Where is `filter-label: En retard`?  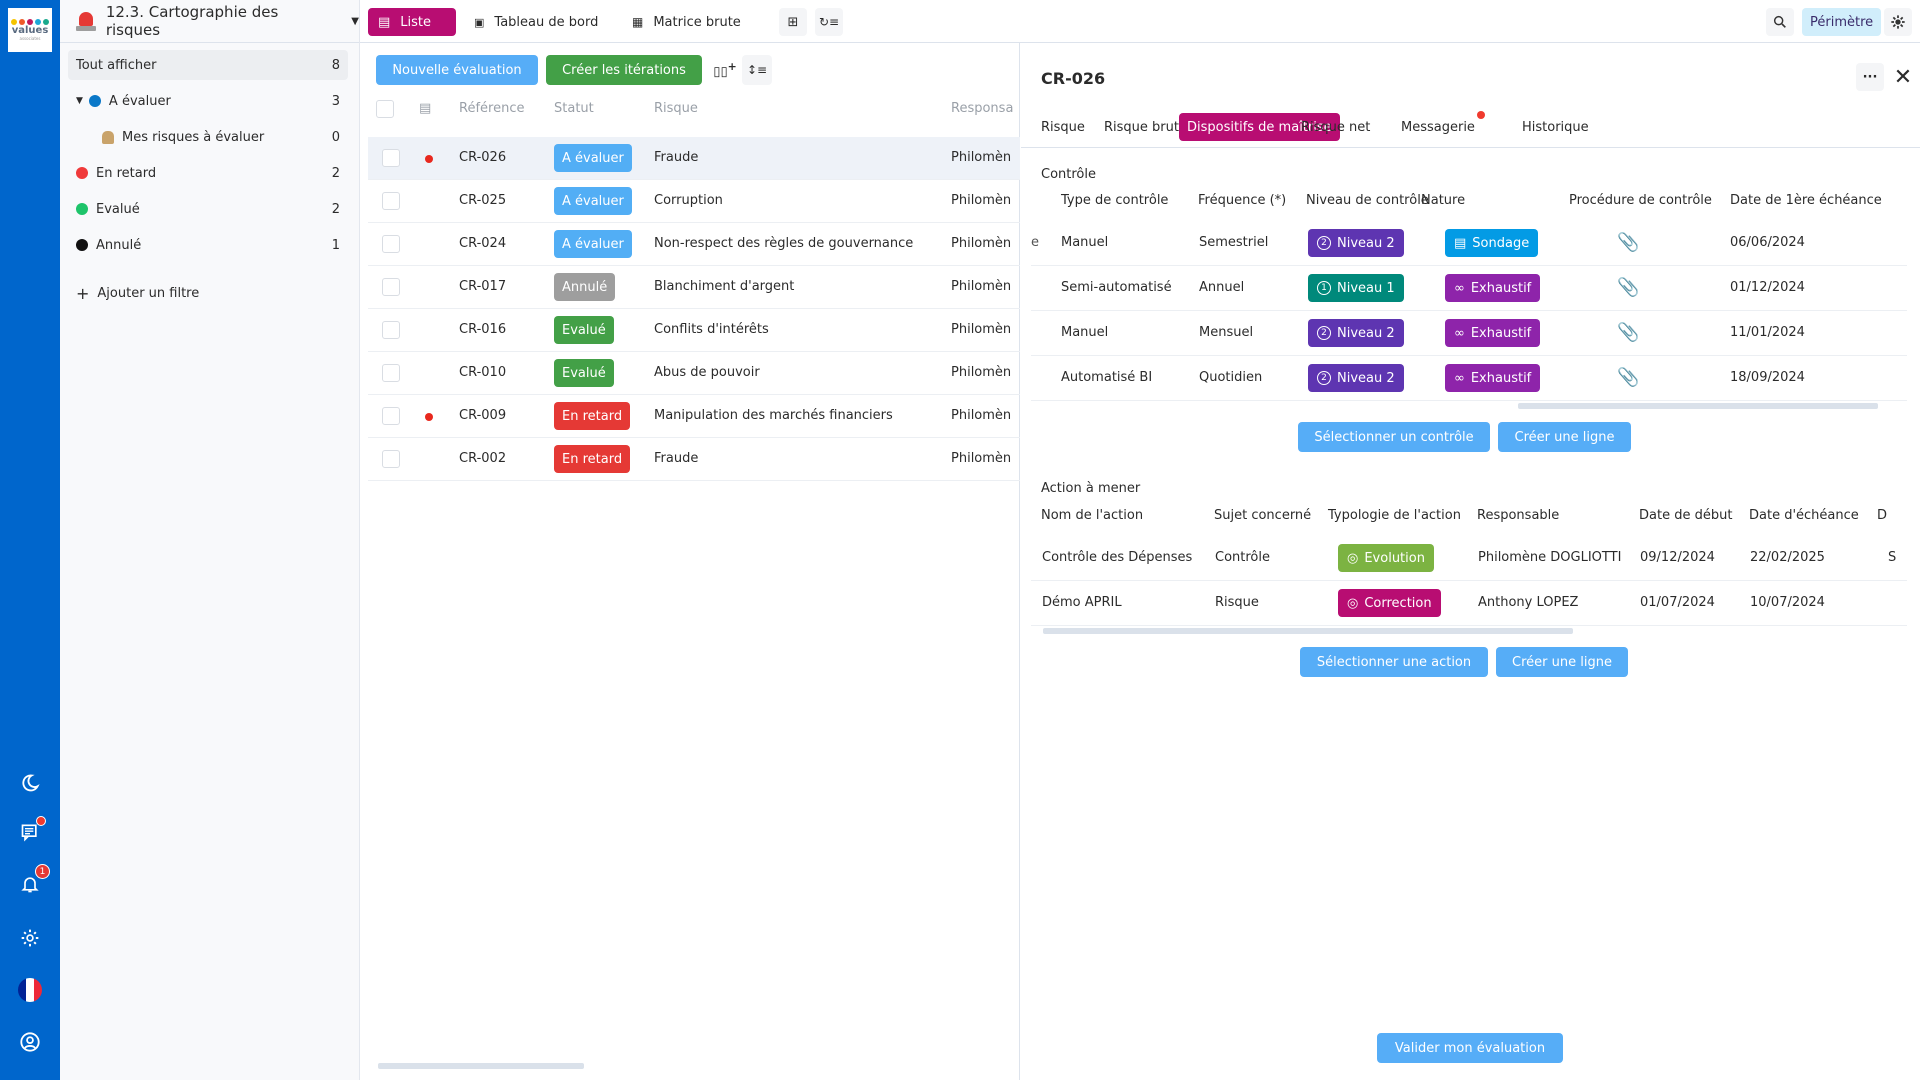 filter-label: En retard is located at coordinates (126, 173).